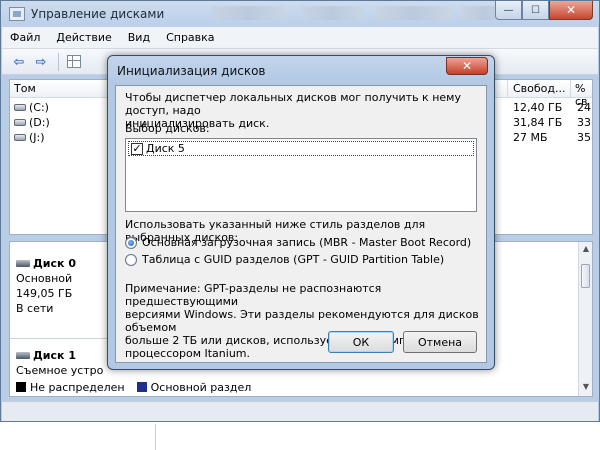  Describe the element at coordinates (39, 107) in the screenshot. I see `volume-name: (C:)` at that location.